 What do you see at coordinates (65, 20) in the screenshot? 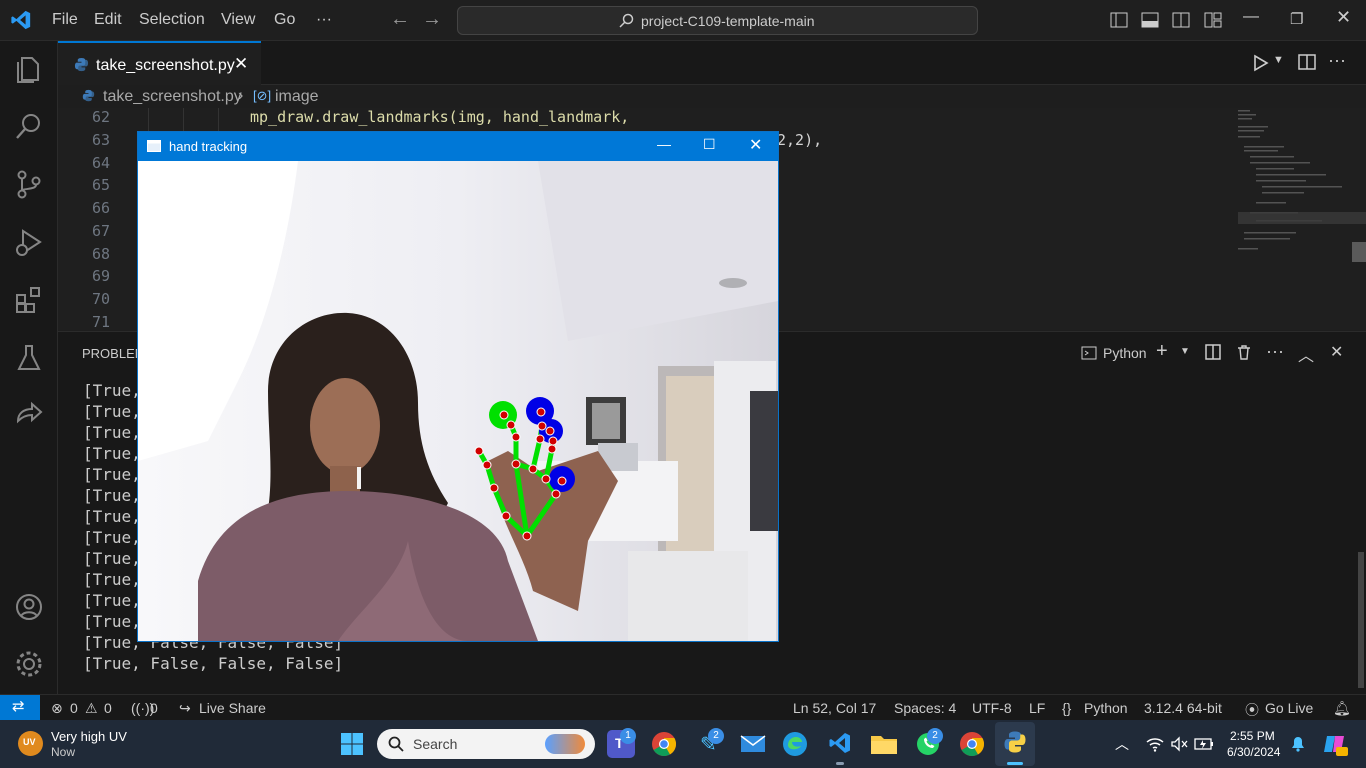
I see `menu-file: File` at bounding box center [65, 20].